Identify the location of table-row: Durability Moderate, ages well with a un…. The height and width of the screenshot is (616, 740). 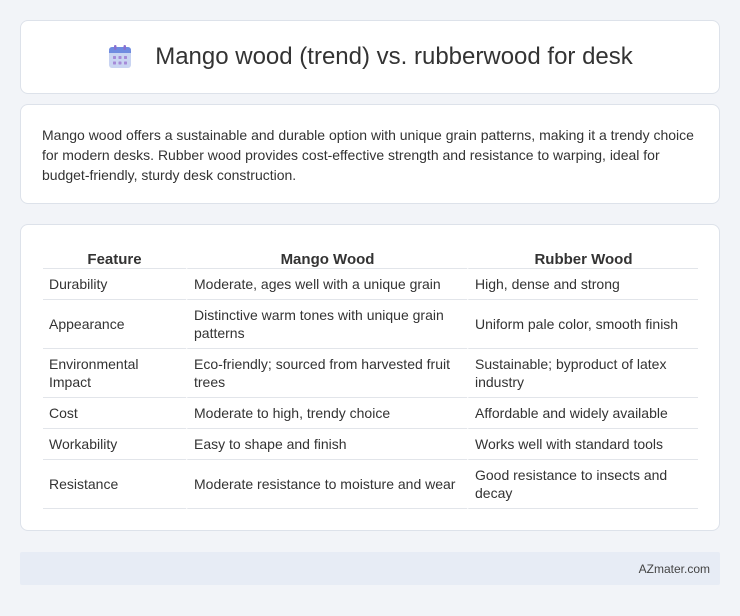
(370, 284).